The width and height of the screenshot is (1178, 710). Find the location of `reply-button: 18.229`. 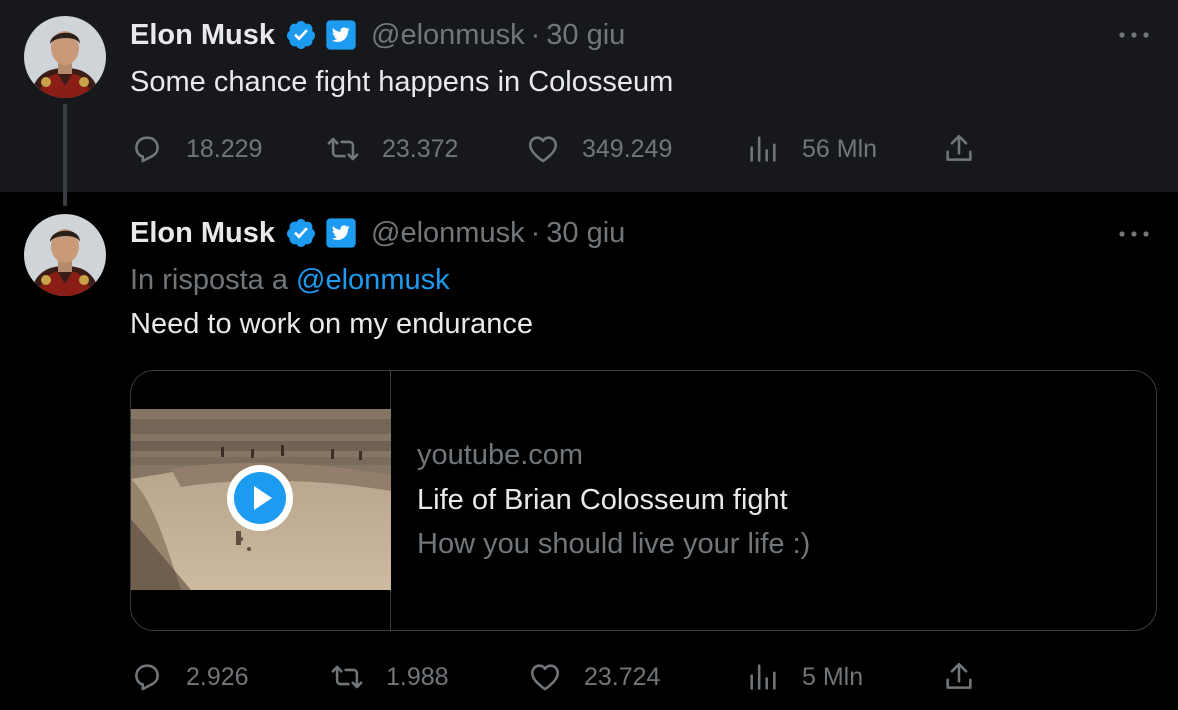

reply-button: 18.229 is located at coordinates (196, 149).